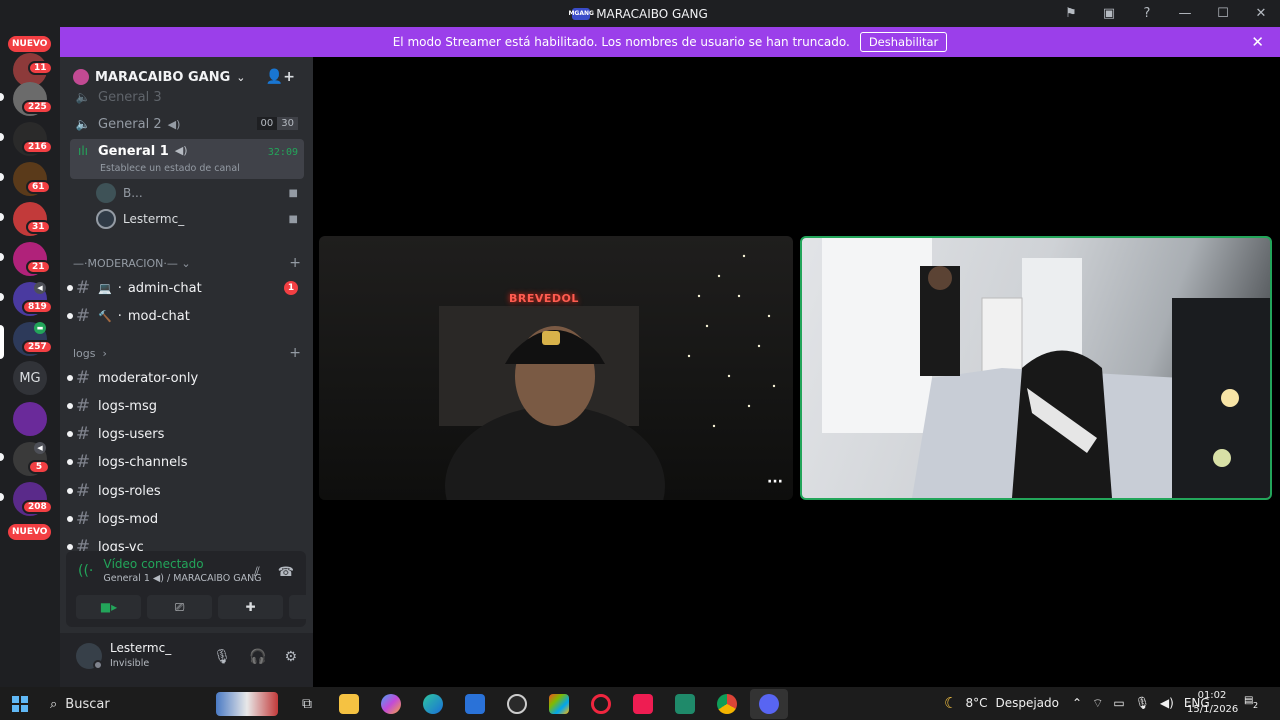 Image resolution: width=1280 pixels, height=720 pixels. Describe the element at coordinates (1223, 13) in the screenshot. I see `maximize-button: ☐` at that location.